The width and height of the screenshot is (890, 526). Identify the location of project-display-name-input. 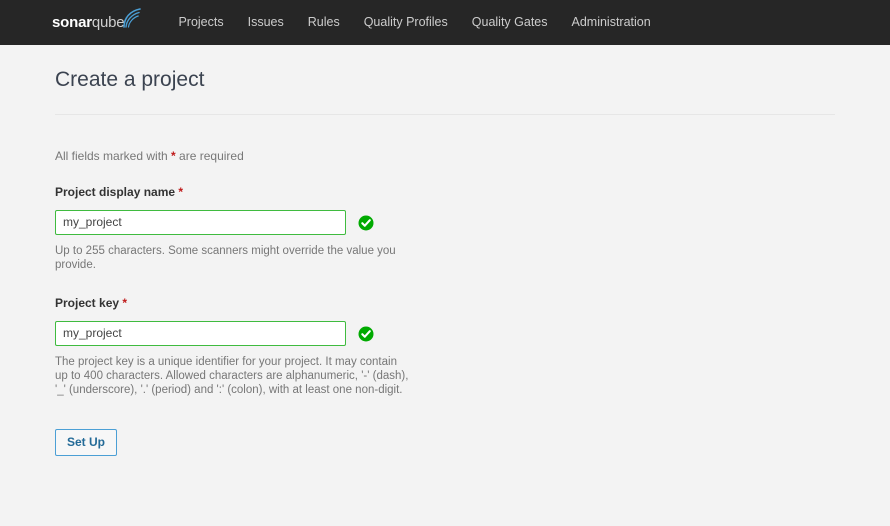
(200, 222).